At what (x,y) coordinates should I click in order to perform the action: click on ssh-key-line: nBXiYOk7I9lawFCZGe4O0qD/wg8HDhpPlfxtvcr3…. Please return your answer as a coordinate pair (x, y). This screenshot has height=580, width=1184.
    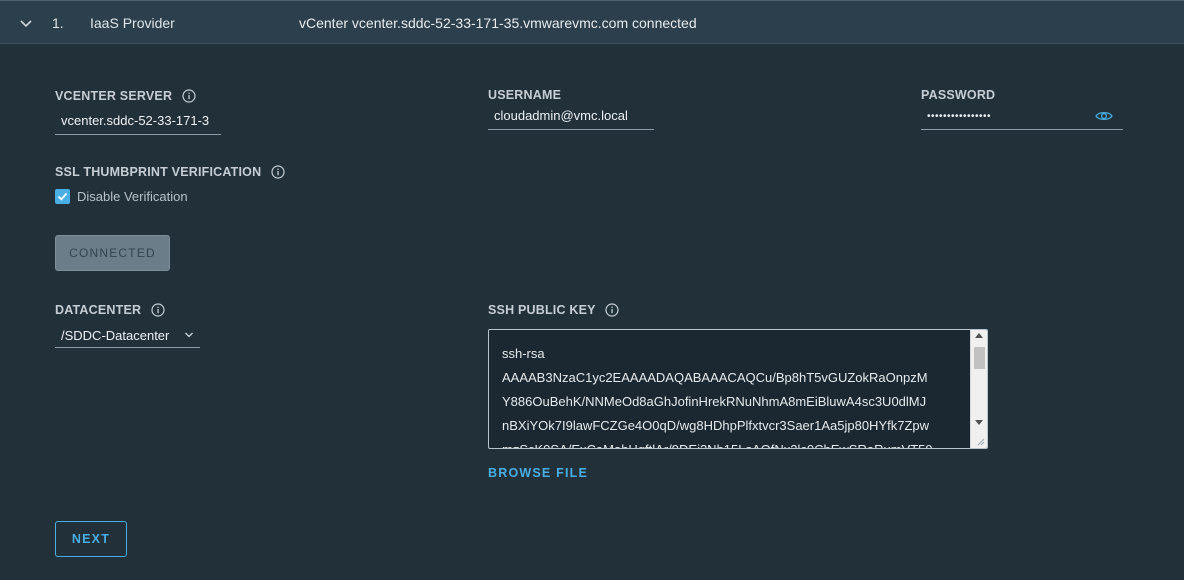
    Looking at the image, I should click on (716, 425).